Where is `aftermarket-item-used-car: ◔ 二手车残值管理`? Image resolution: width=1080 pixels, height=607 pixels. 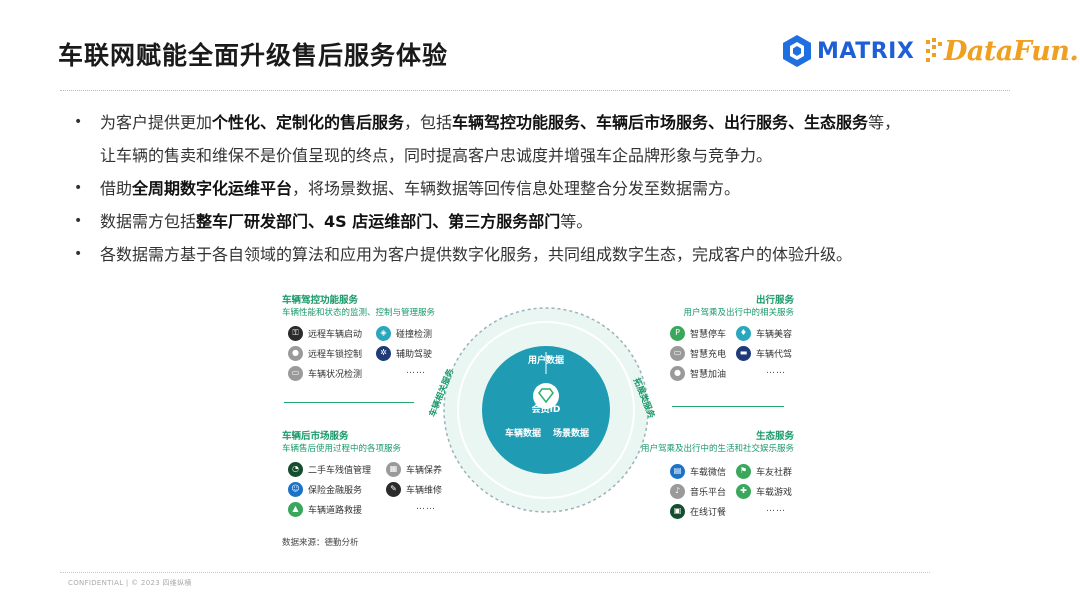 aftermarket-item-used-car: ◔ 二手车残值管理 is located at coordinates (329, 469).